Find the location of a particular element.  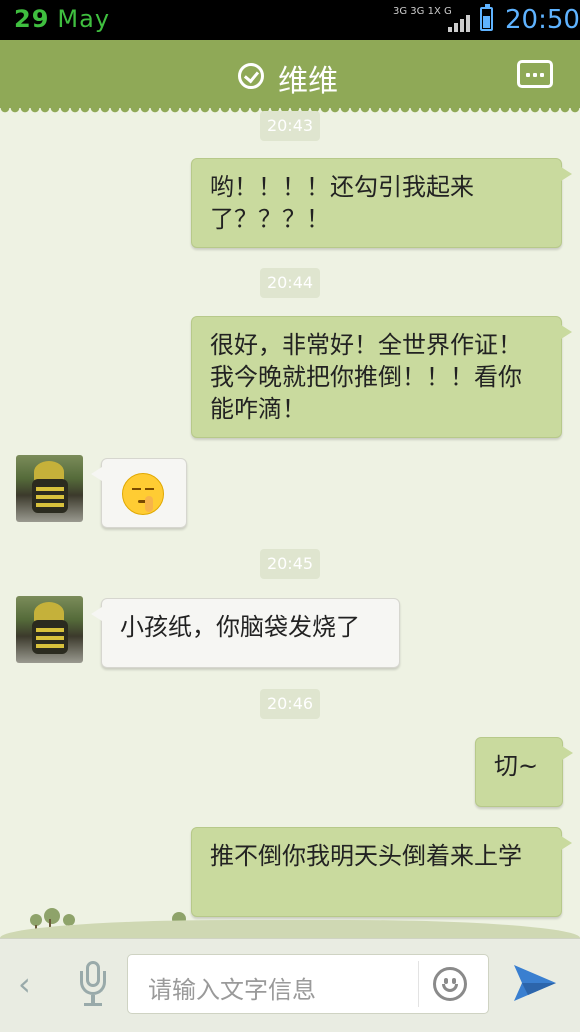

status-date: 29 May is located at coordinates (62, 19).